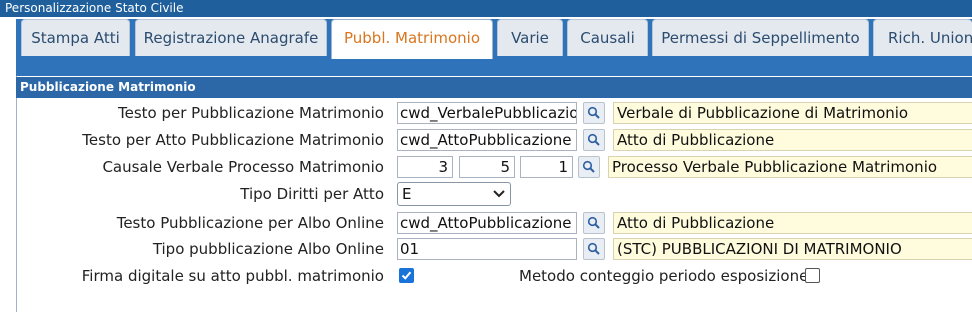 This screenshot has width=972, height=312. I want to click on firma-digitale-checkbox, so click(406, 275).